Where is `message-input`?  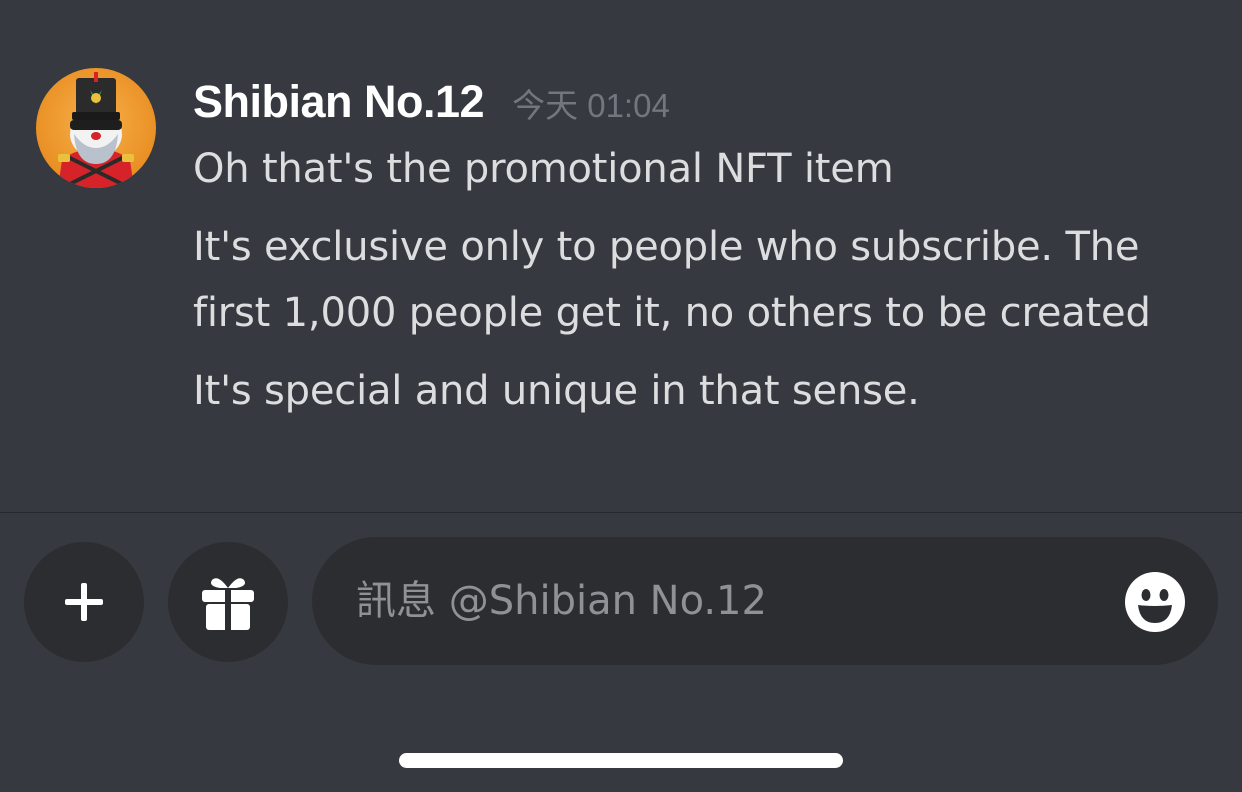 message-input is located at coordinates (736, 601).